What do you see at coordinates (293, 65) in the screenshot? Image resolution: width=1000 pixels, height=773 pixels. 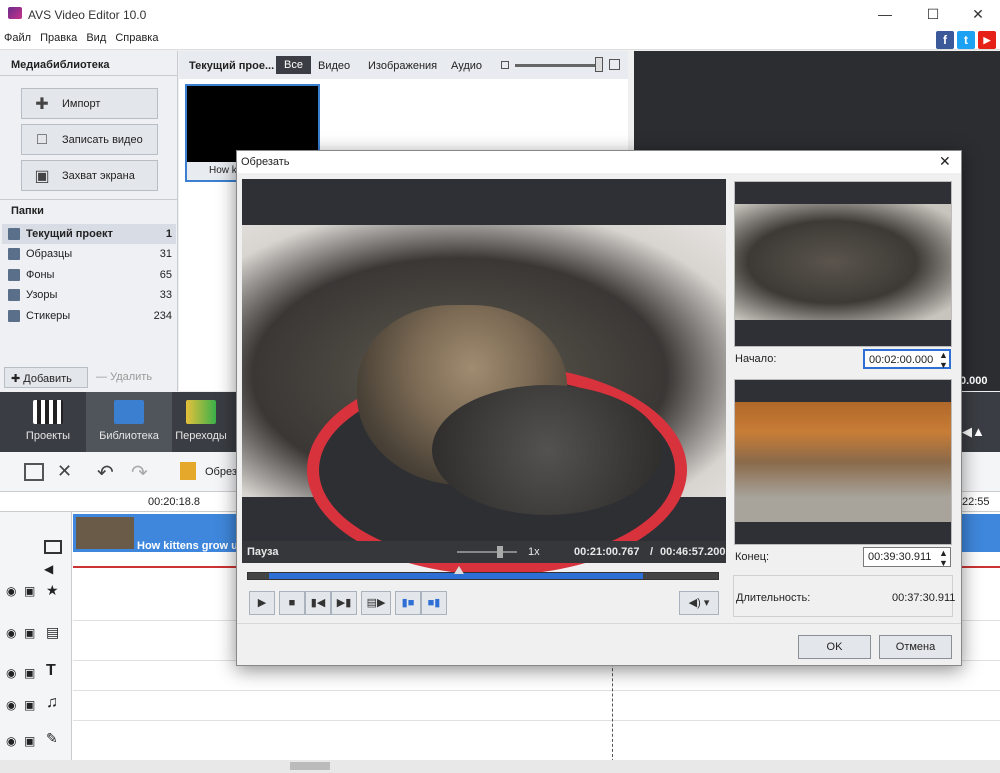 I see `tab-all: Все` at bounding box center [293, 65].